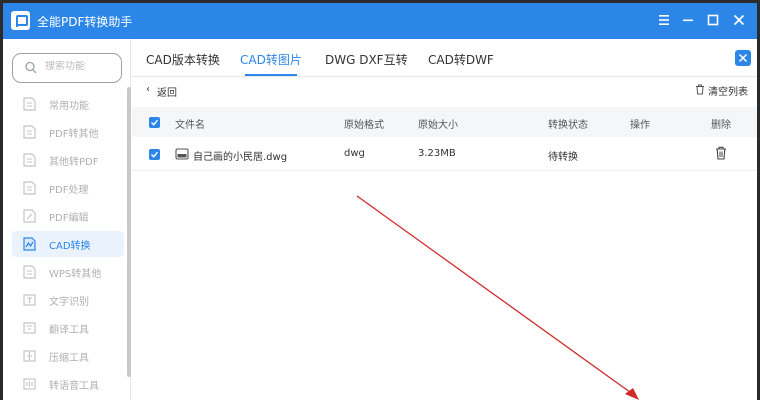  Describe the element at coordinates (85, 22) in the screenshot. I see `app-title: 全能PDF转换助手` at that location.